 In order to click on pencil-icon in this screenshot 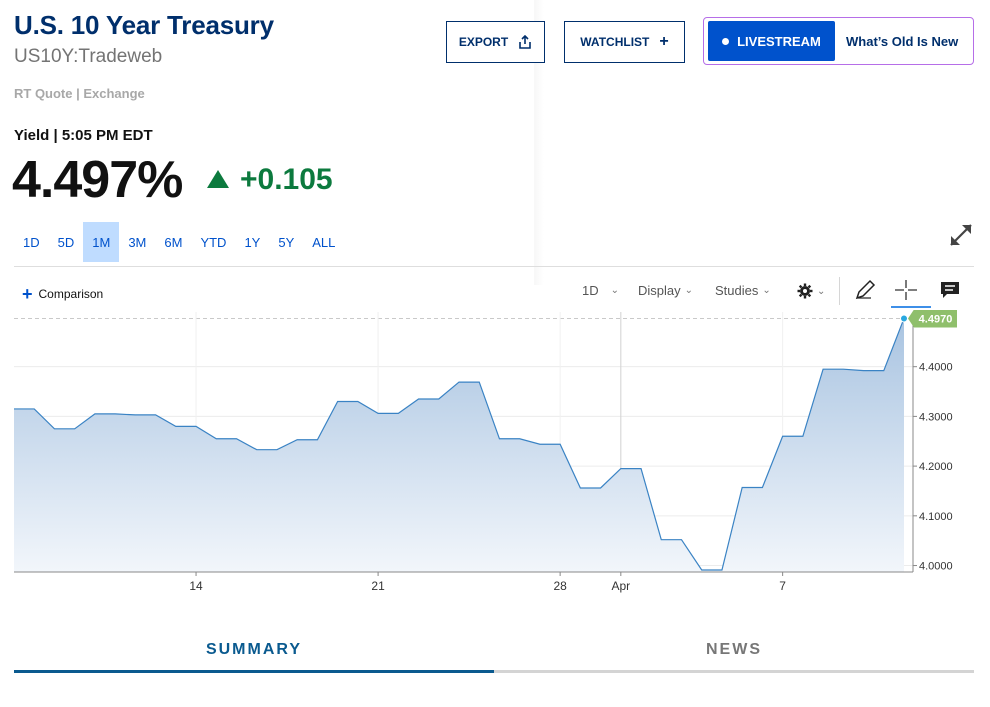, I will do `click(865, 290)`.